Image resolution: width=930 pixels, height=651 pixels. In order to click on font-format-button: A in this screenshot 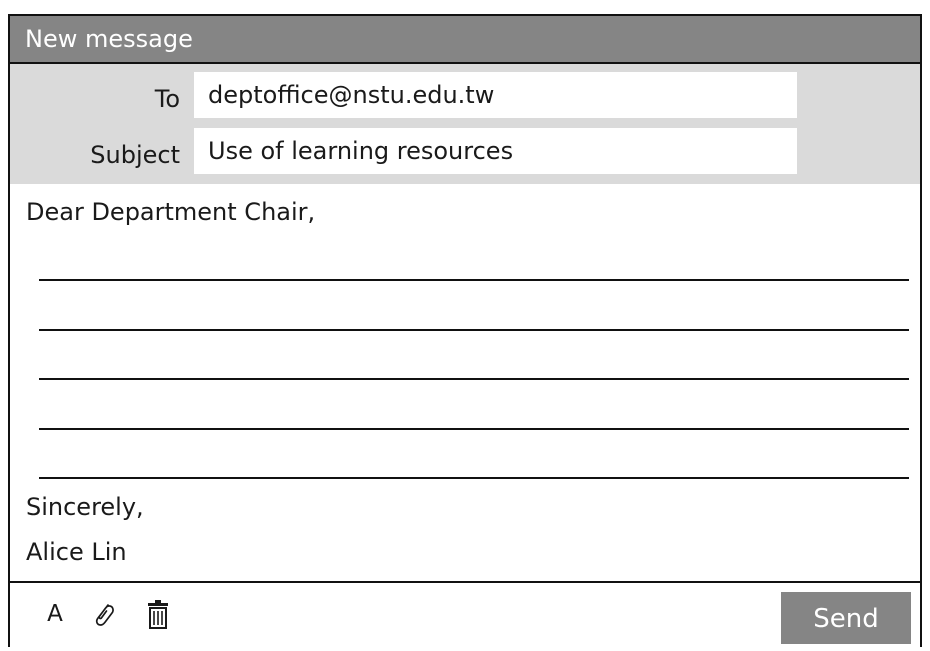, I will do `click(55, 614)`.